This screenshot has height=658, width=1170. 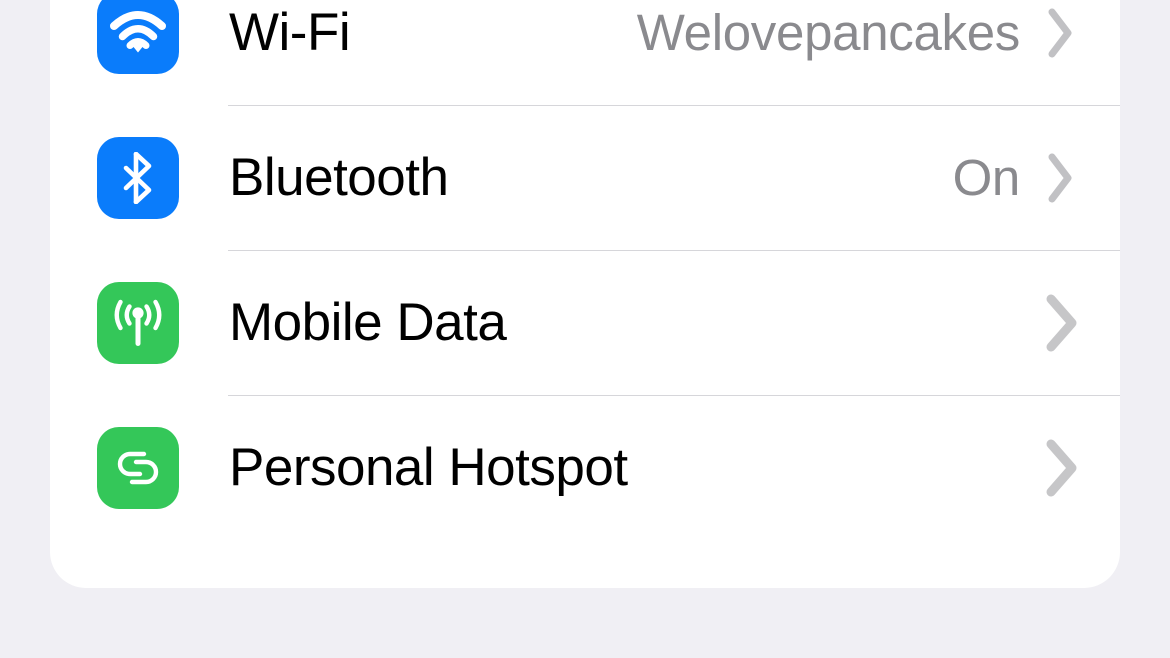 I want to click on wifi-icon-tile, so click(x=138, y=37).